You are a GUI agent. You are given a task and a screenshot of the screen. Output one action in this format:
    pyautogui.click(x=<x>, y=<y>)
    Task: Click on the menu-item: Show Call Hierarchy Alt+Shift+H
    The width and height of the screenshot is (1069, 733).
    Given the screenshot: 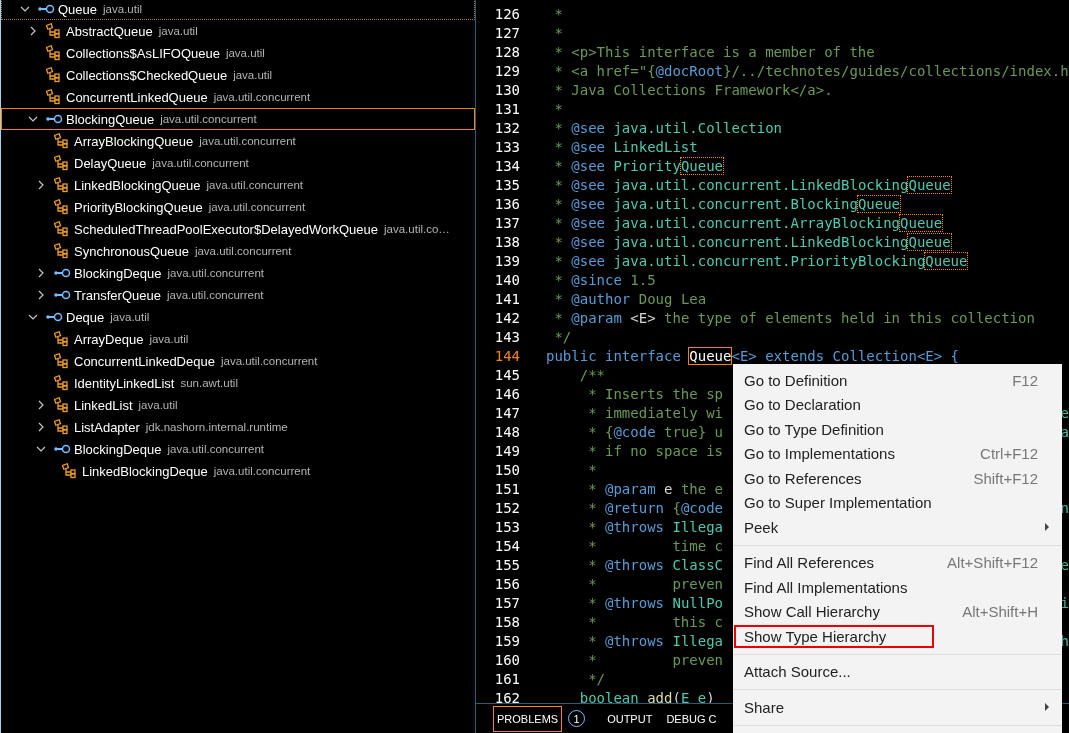 What is the action you would take?
    pyautogui.click(x=897, y=611)
    